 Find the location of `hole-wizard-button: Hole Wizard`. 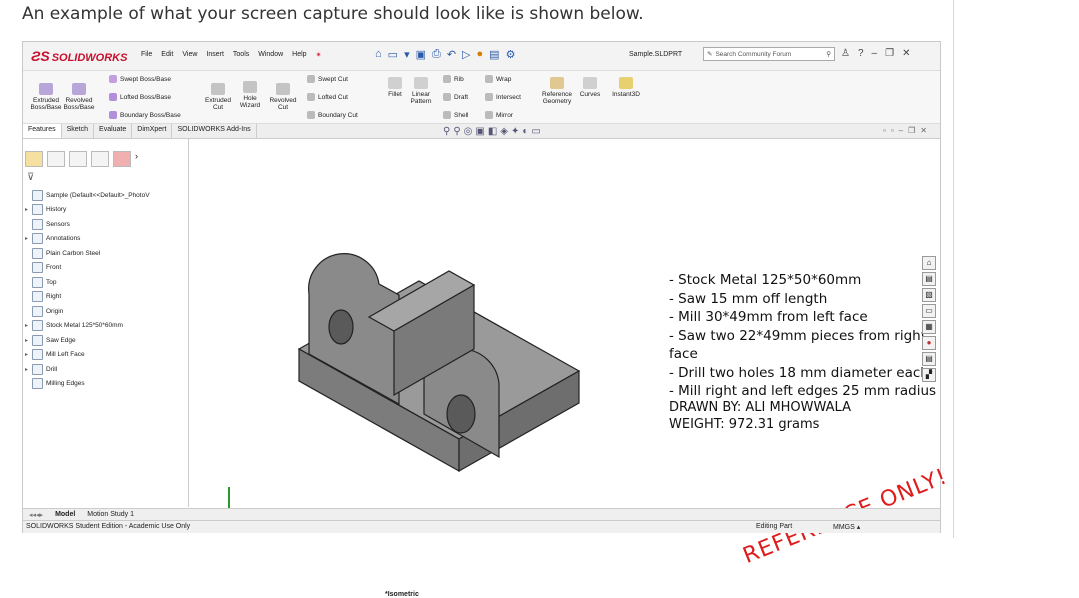

hole-wizard-button: Hole Wizard is located at coordinates (250, 95).